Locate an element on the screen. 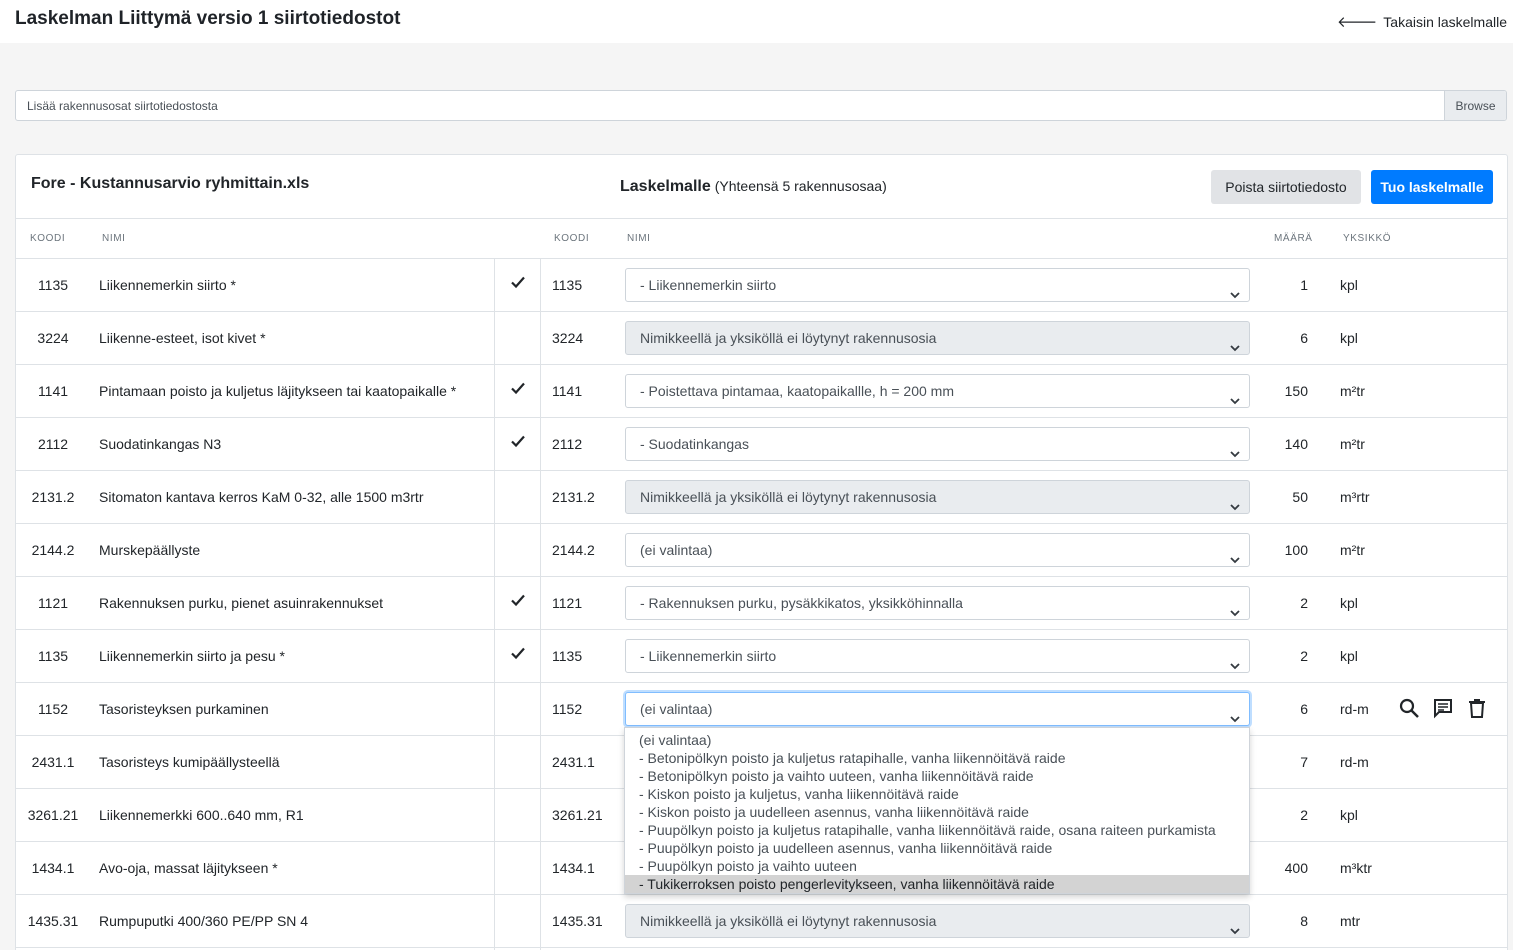  comment-icon is located at coordinates (1443, 708).